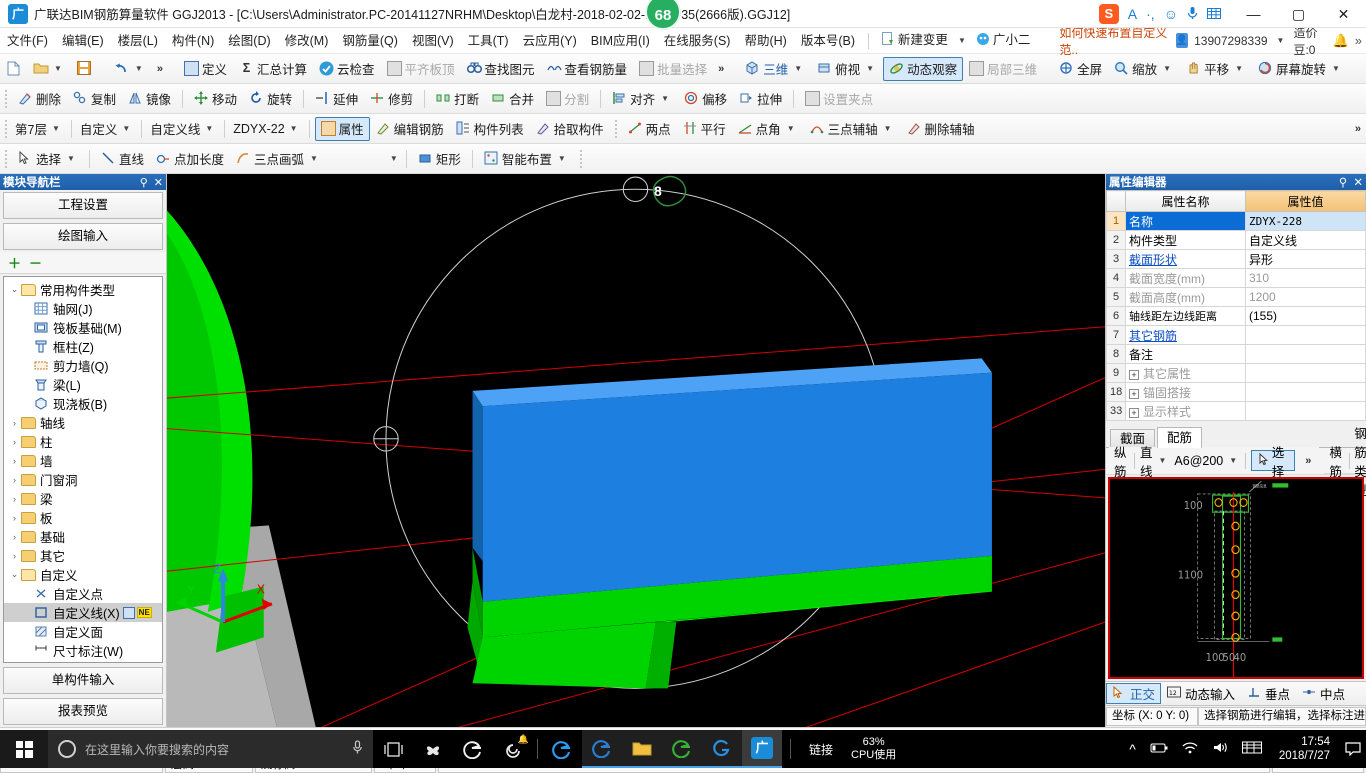 The height and width of the screenshot is (773, 1366). Describe the element at coordinates (1132, 749) in the screenshot. I see `tray-expand-chevron-up-icon: ^` at that location.